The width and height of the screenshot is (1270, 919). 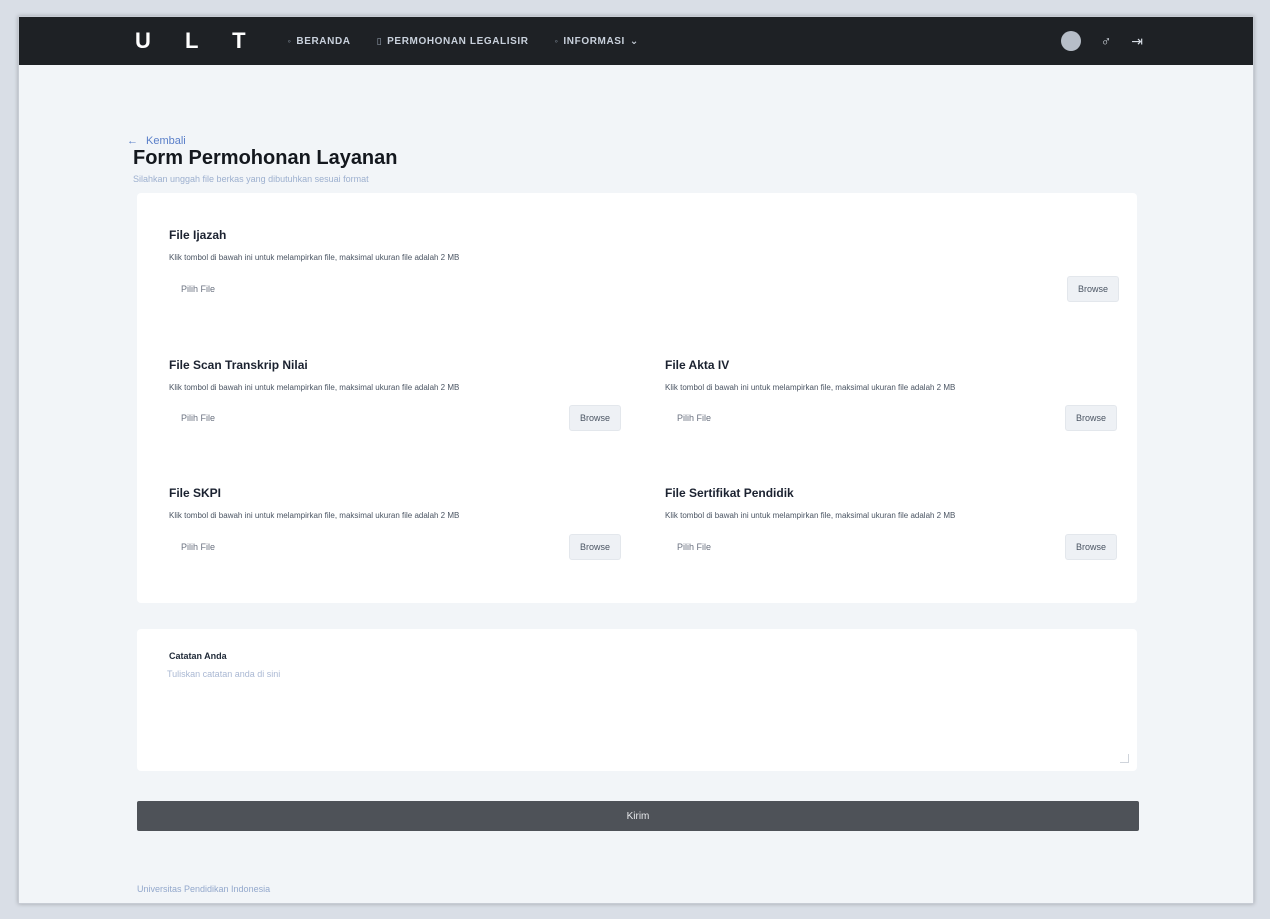 I want to click on resize-handle, so click(x=1124, y=758).